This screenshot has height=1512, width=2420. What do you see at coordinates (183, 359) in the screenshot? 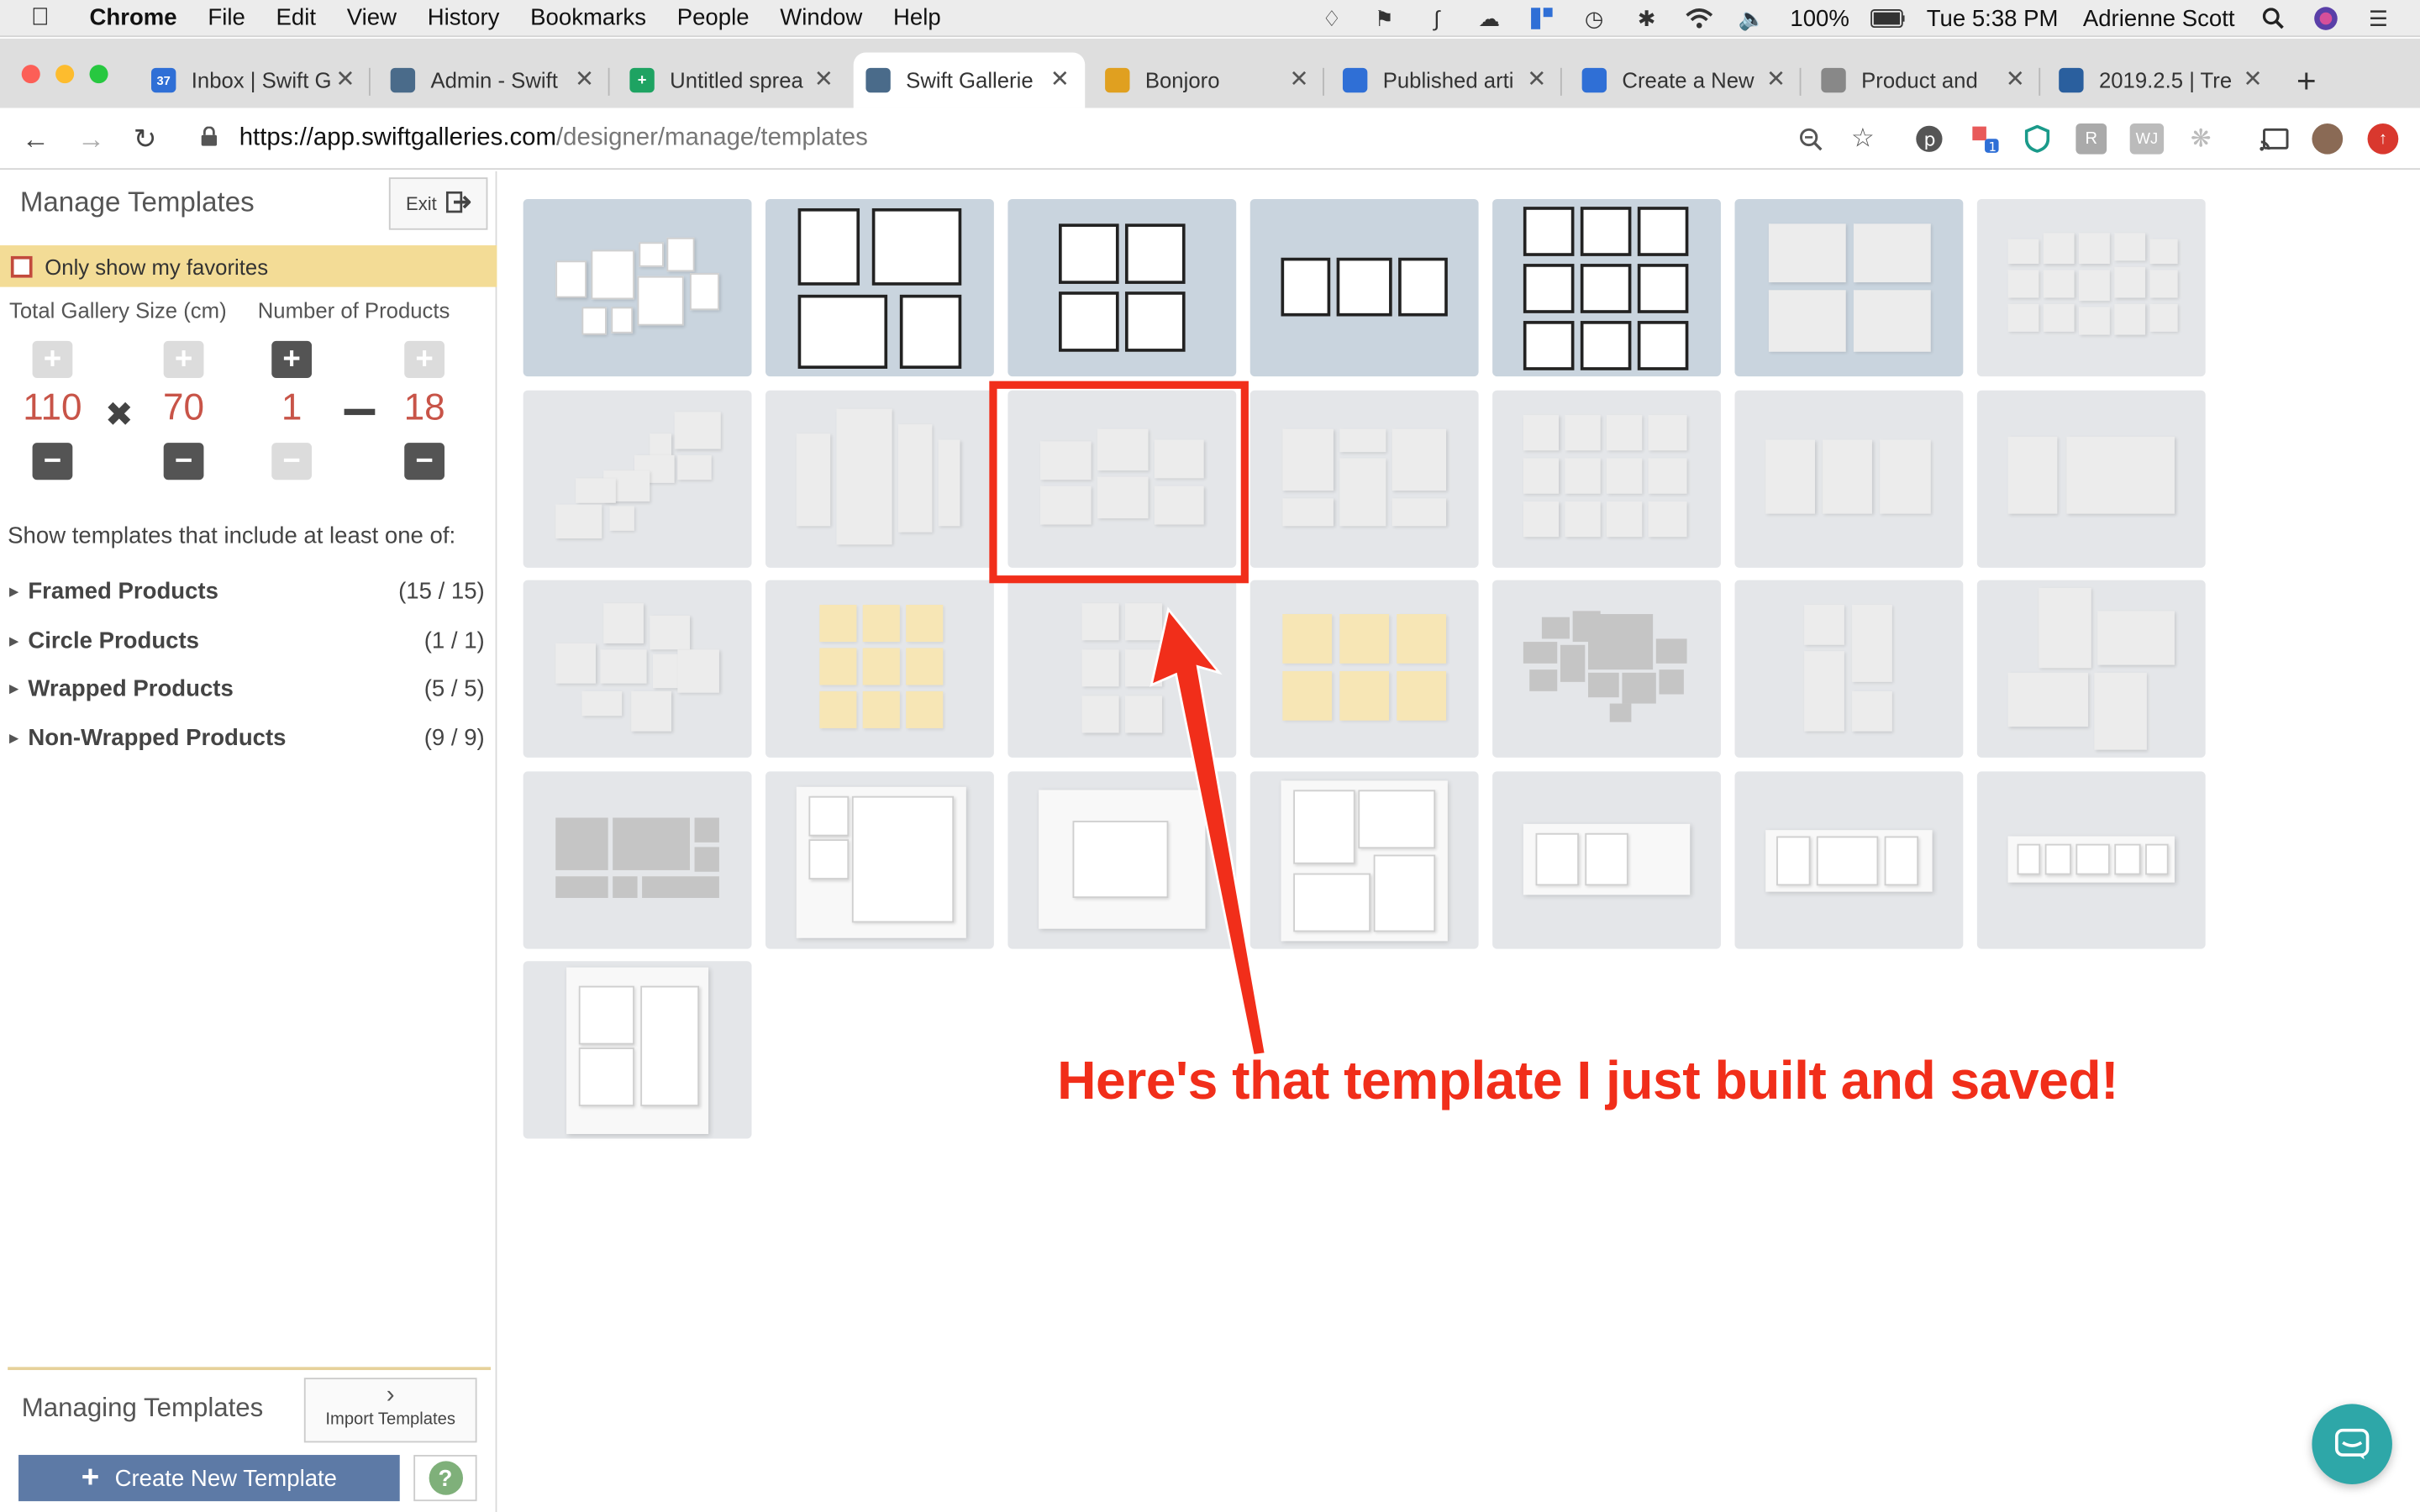
I see `height-increase-button: +` at bounding box center [183, 359].